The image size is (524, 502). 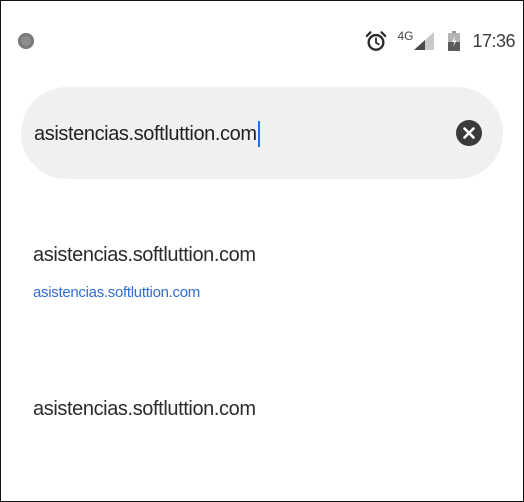 I want to click on clear-search-button, so click(x=469, y=133).